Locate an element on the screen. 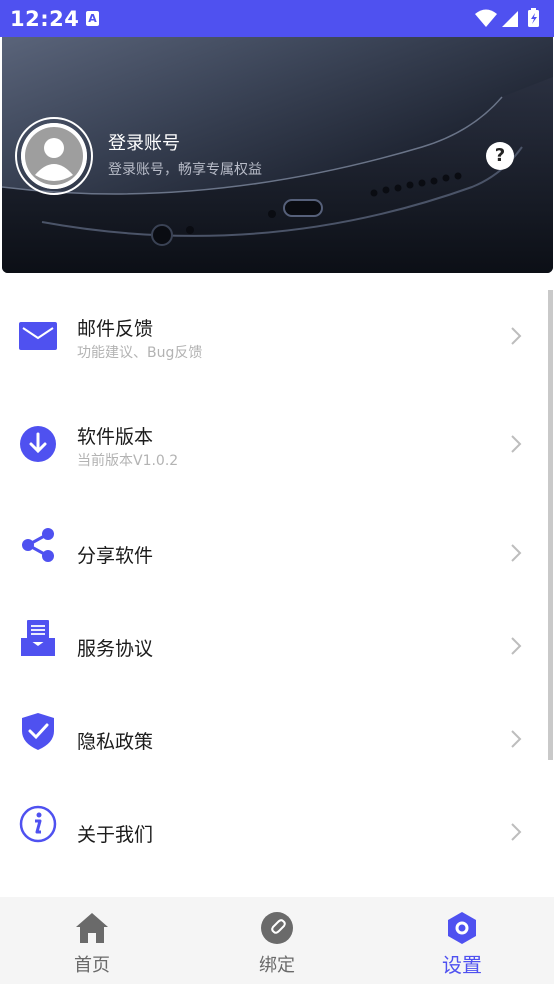  nav-home: 首页 is located at coordinates (92, 940).